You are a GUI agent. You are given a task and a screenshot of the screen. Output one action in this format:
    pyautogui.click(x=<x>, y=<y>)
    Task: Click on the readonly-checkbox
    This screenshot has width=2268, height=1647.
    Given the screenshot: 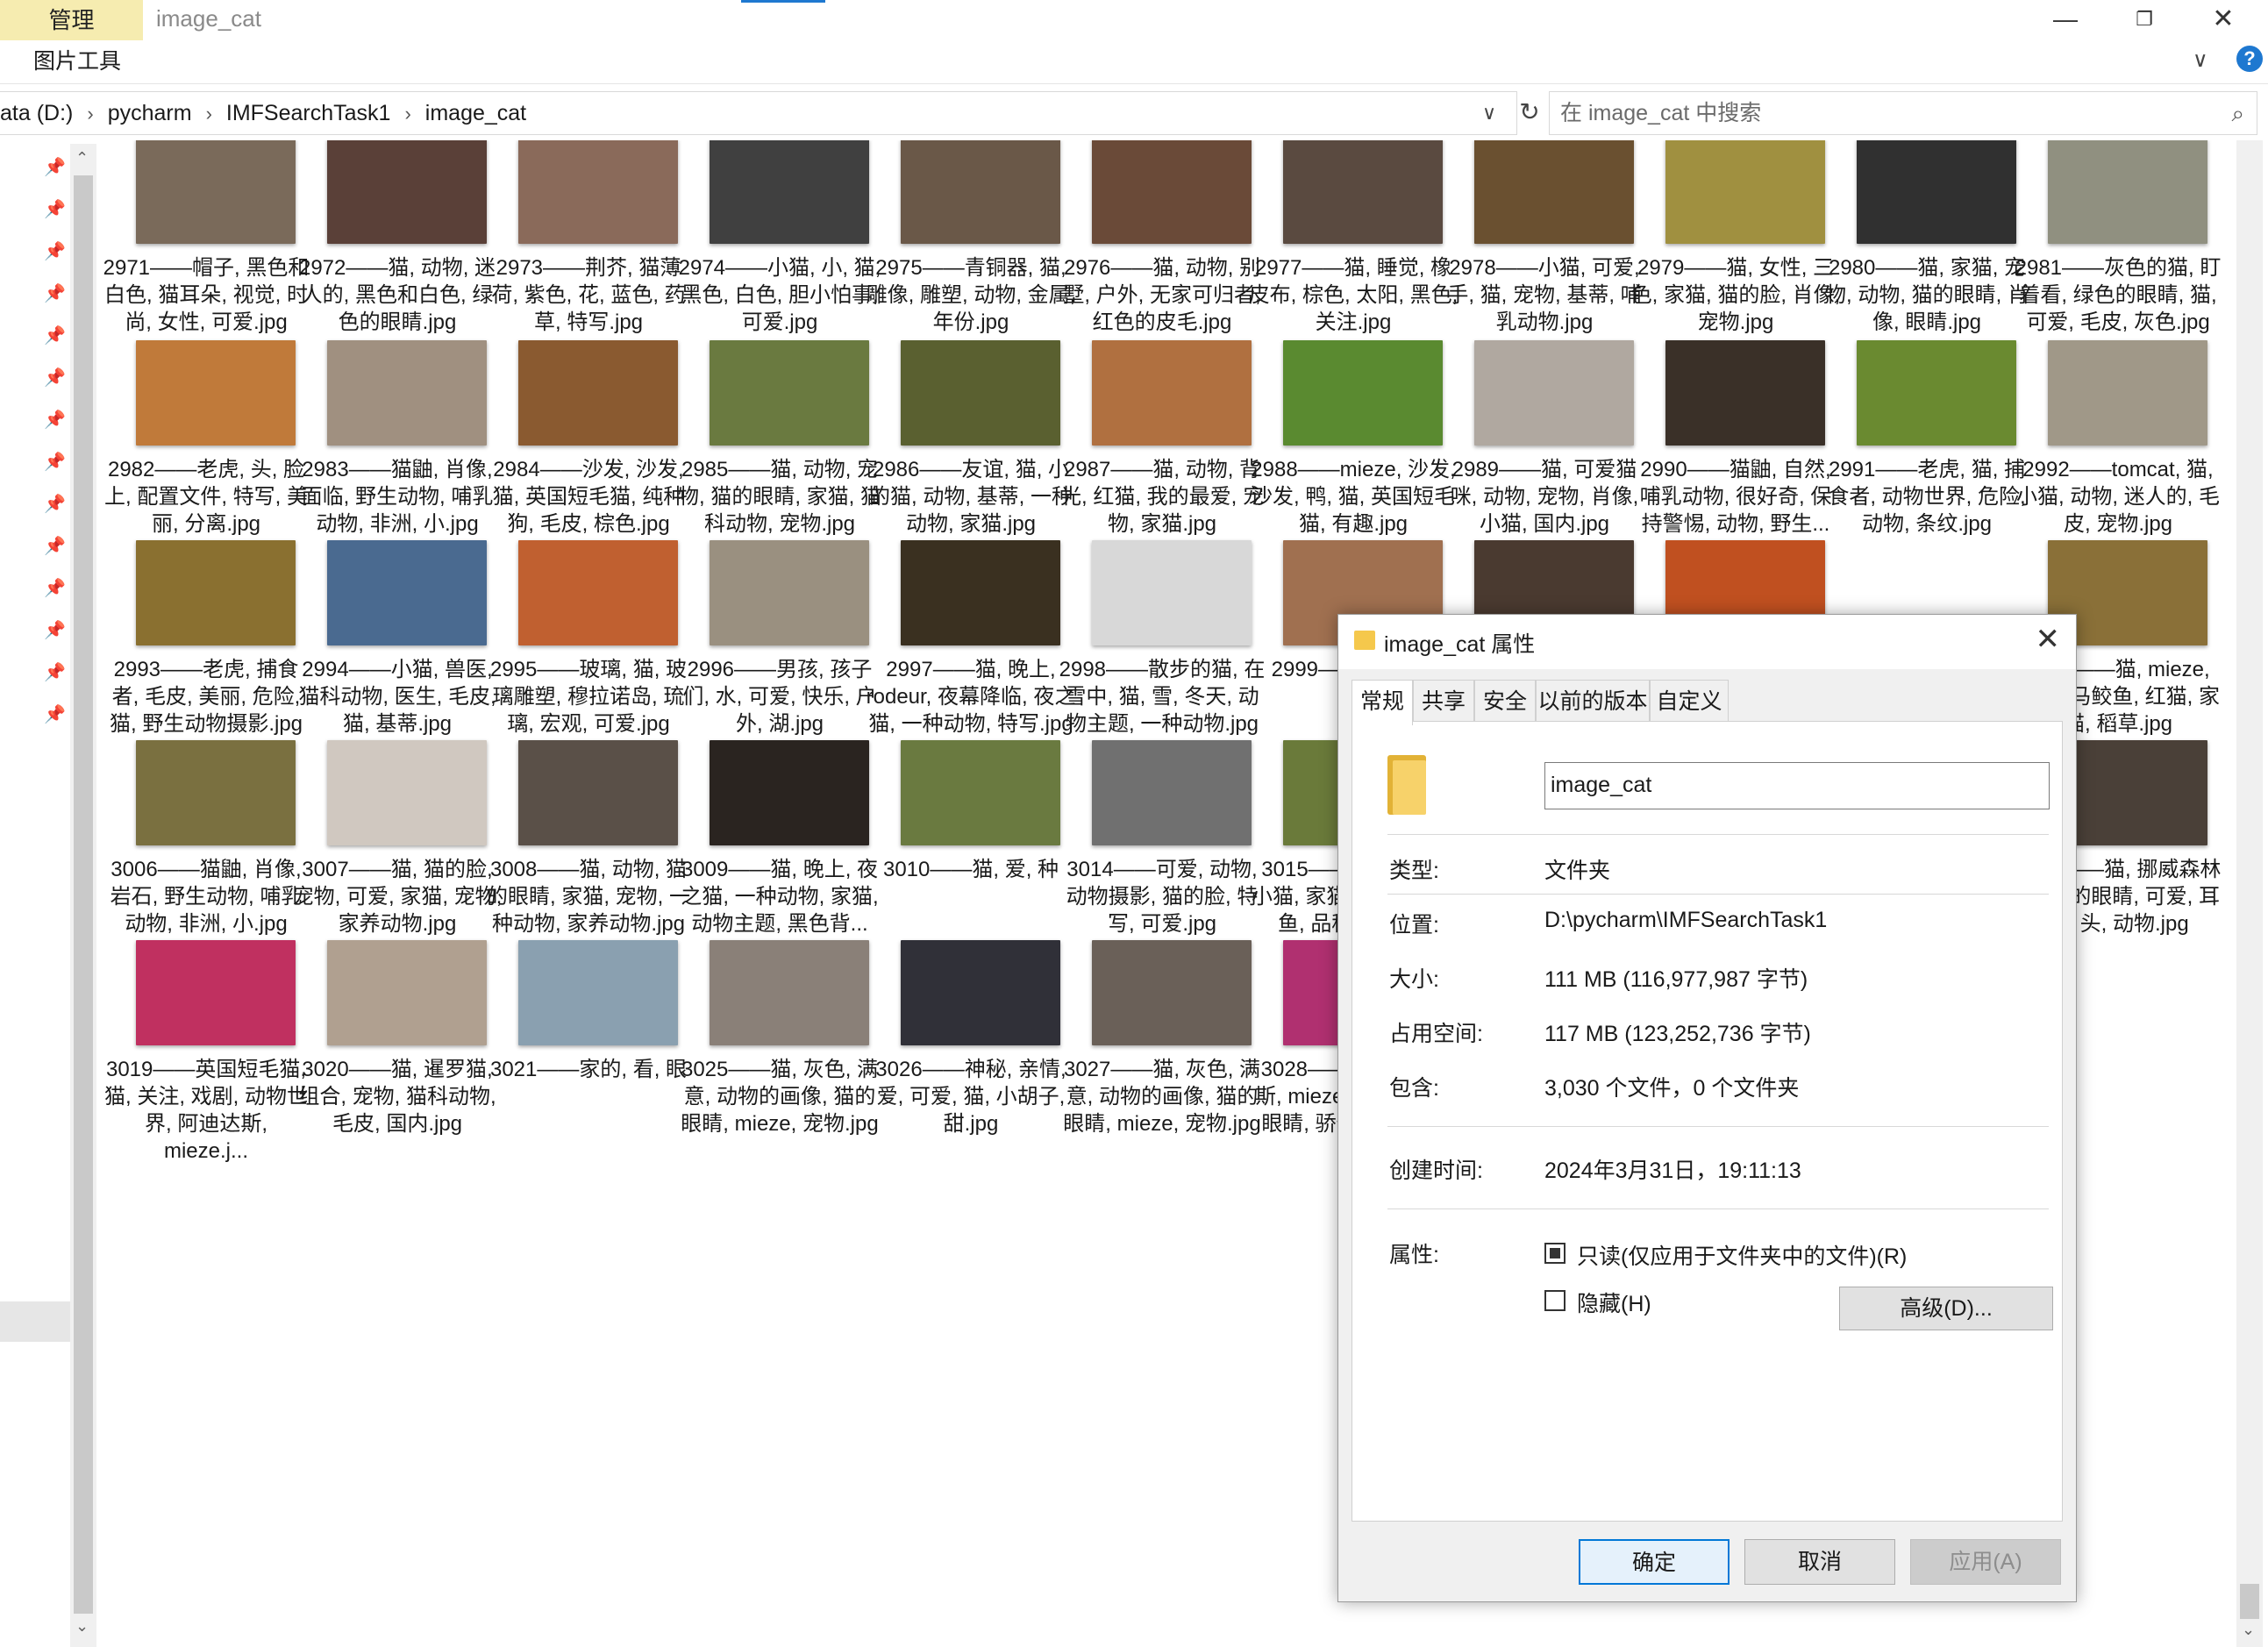 What is the action you would take?
    pyautogui.click(x=1554, y=1253)
    